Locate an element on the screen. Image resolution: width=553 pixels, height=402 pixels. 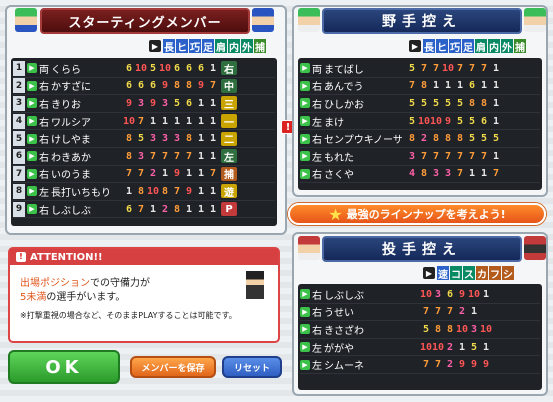
col-stamina: ス is located at coordinates (469, 273).